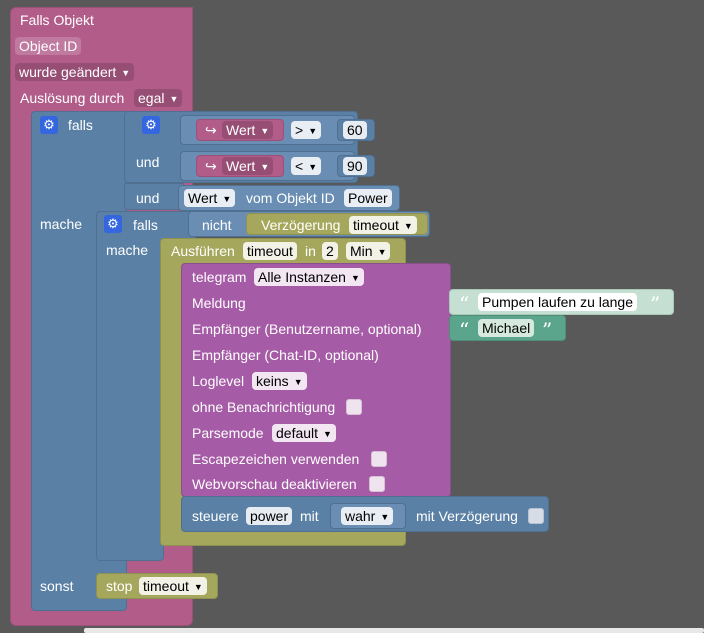  Describe the element at coordinates (299, 130) in the screenshot. I see `operator-label: >` at that location.